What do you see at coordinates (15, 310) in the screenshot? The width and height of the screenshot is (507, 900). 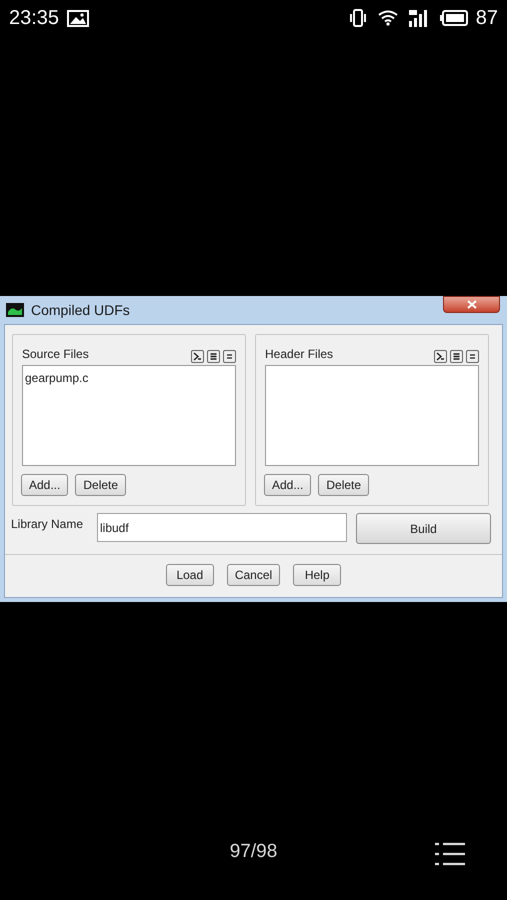 I see `app-icon` at bounding box center [15, 310].